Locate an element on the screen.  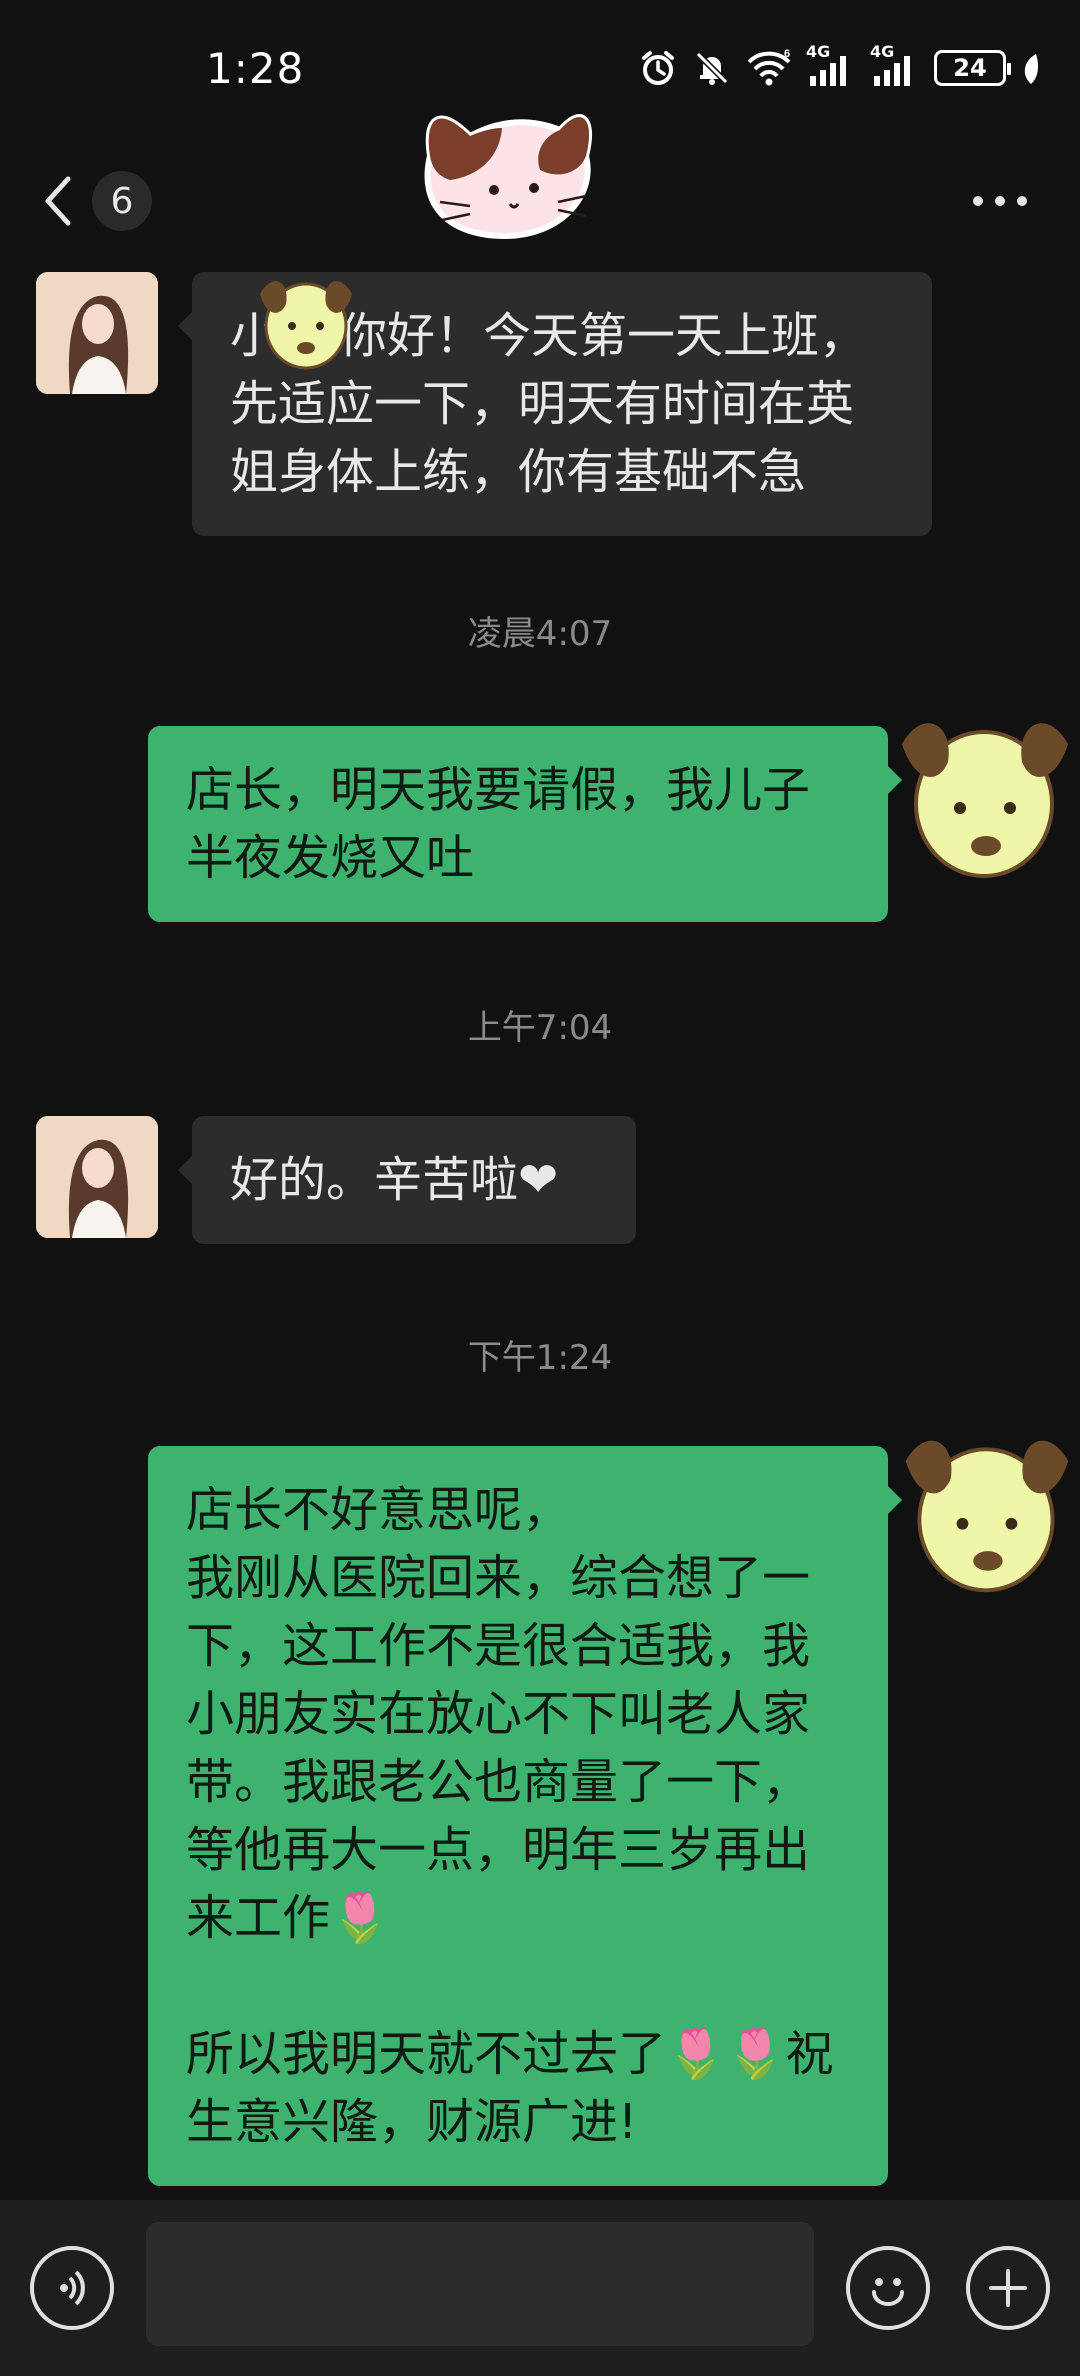
message-bubble-outgoing: 店长，明天我要请假，我儿子 半夜发烧又吐 is located at coordinates (525, 824).